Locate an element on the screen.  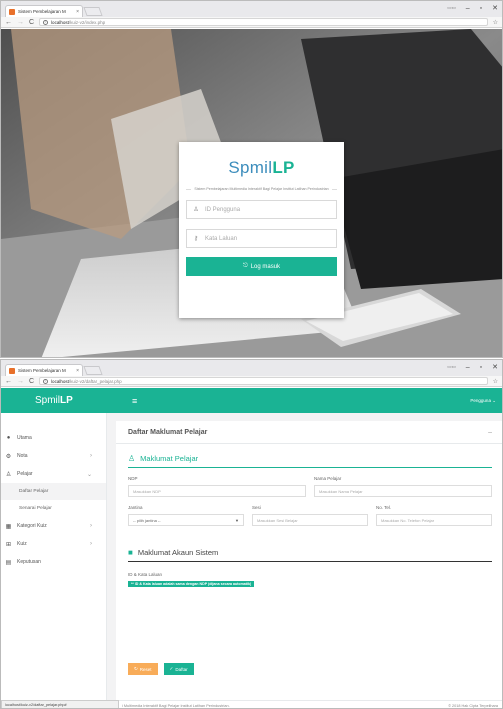
login-button: ⎋ Log masuk is located at coordinates (261, 266).